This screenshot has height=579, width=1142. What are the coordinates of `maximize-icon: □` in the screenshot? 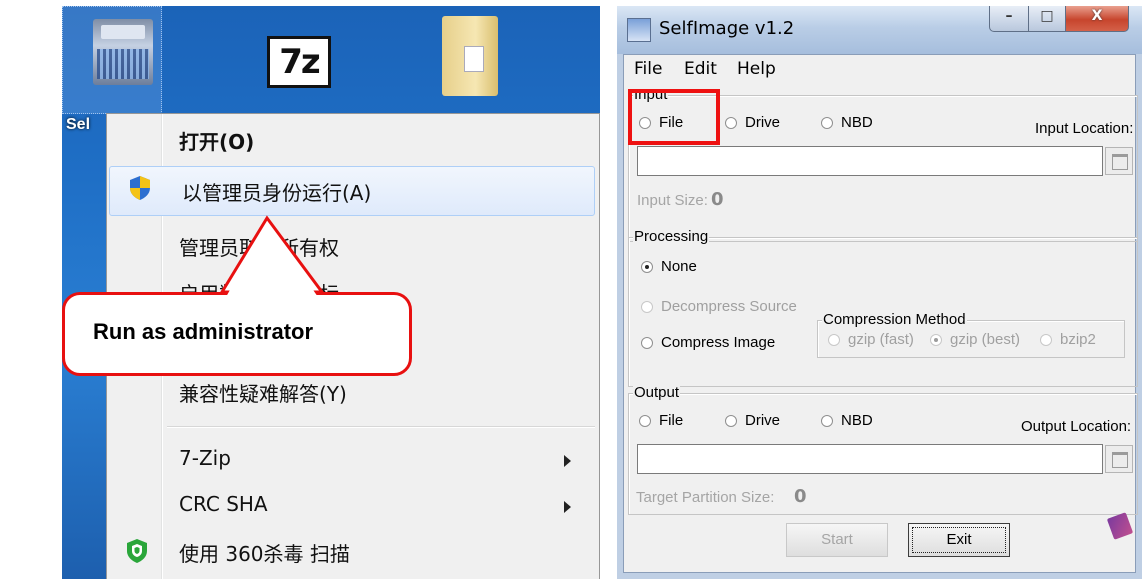 It's located at (1047, 16).